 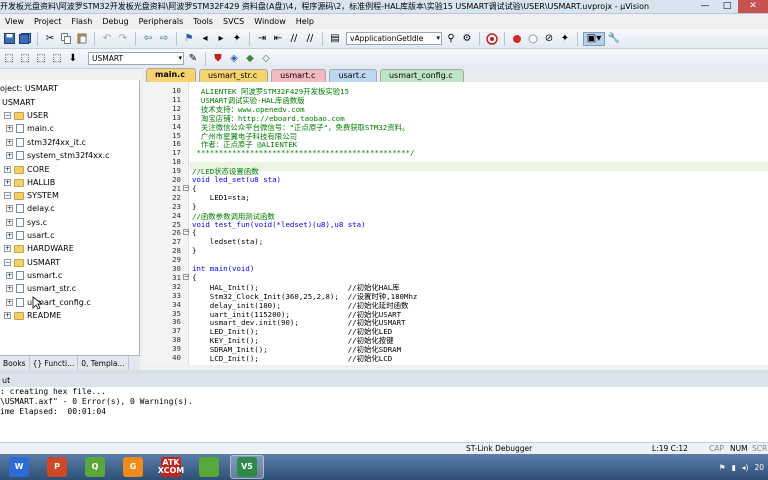 What do you see at coordinates (722, 467) in the screenshot?
I see `flag-icon: ⚑` at bounding box center [722, 467].